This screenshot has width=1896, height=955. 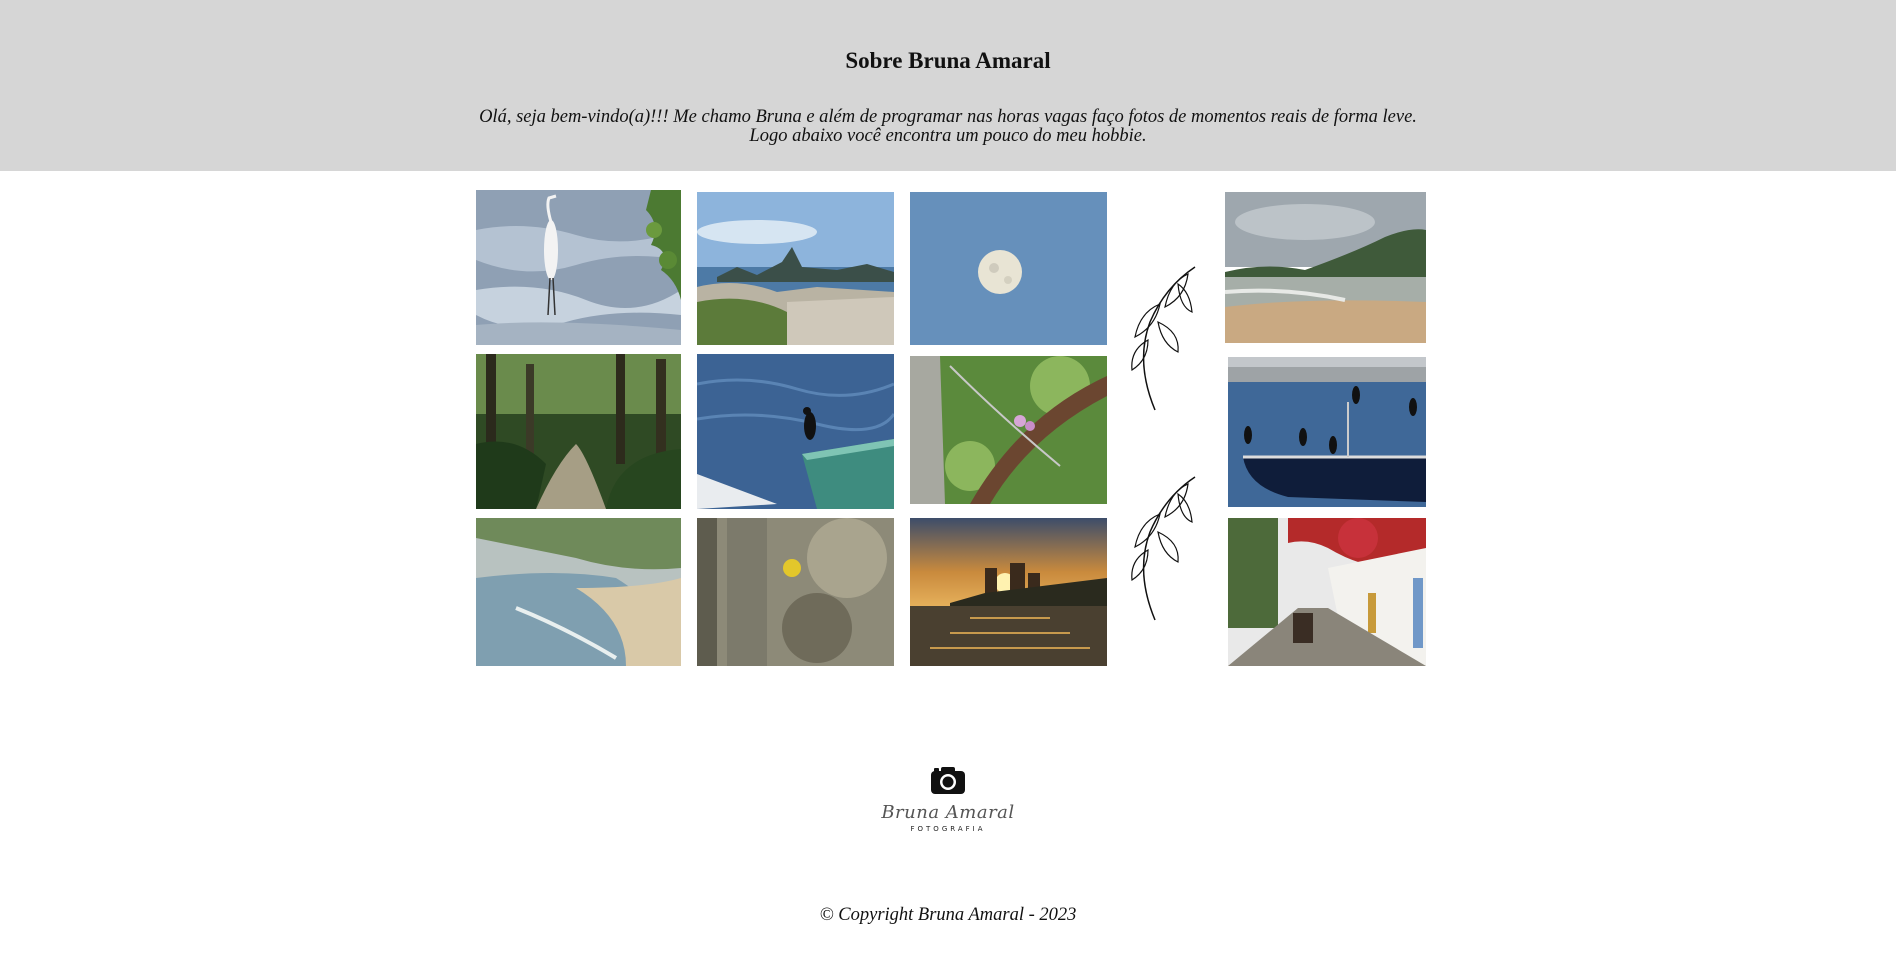 What do you see at coordinates (1325, 267) in the screenshot?
I see `photo-beach-hills` at bounding box center [1325, 267].